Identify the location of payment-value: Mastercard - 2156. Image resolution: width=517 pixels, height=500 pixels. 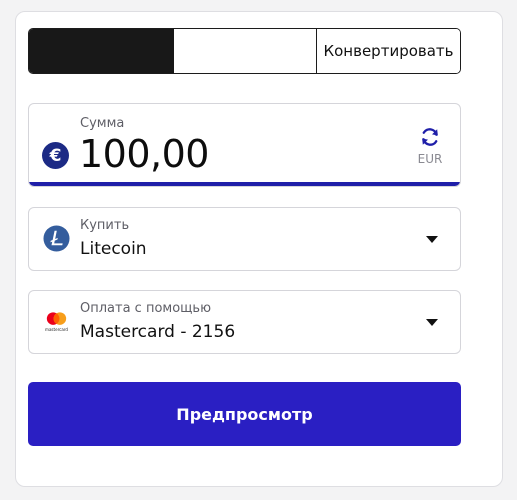
(158, 332).